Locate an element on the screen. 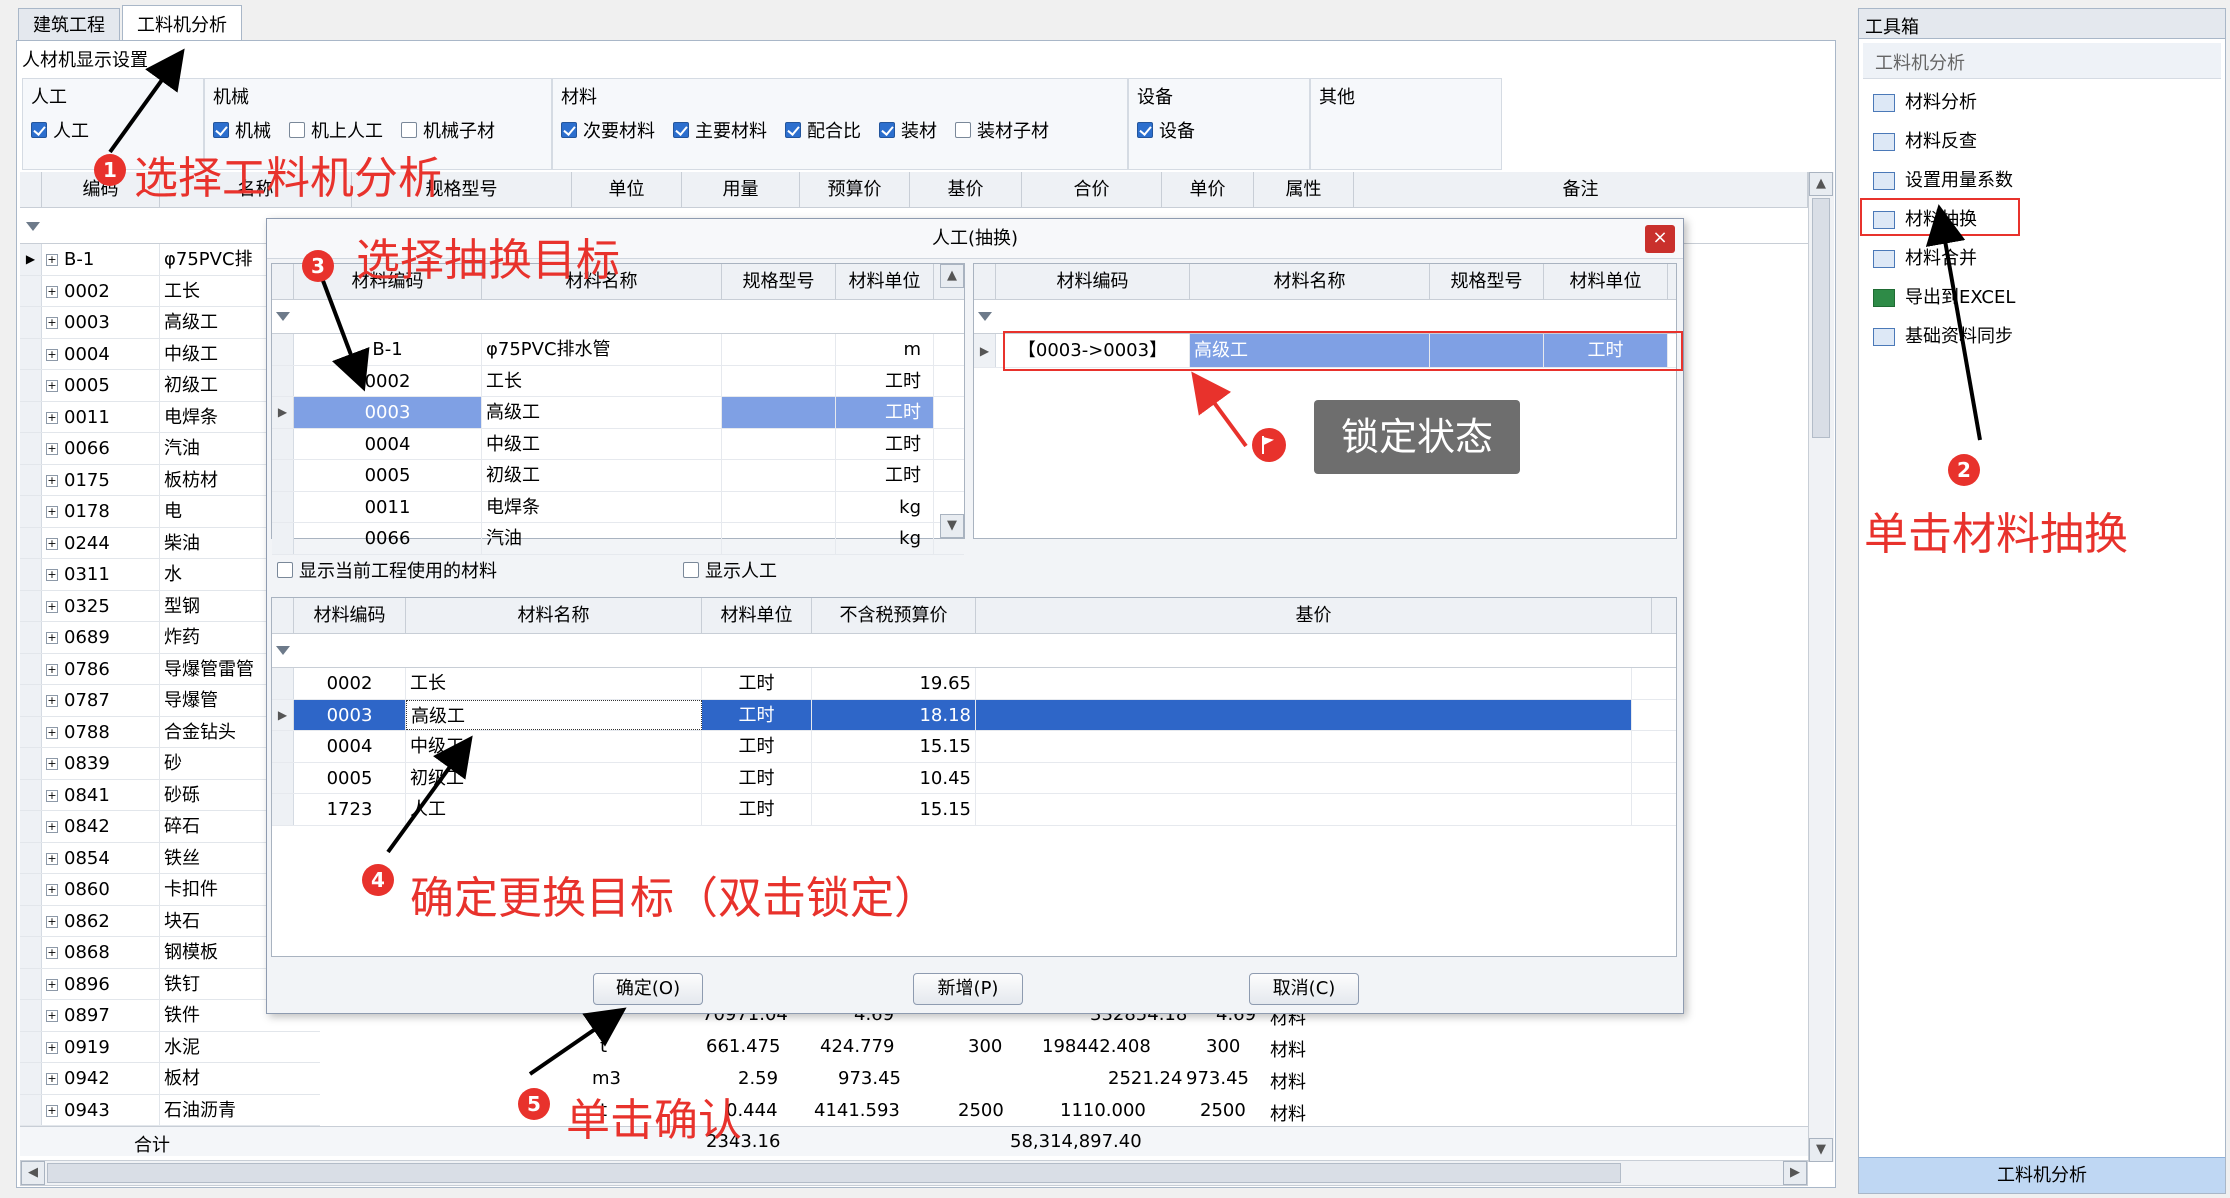 The width and height of the screenshot is (2230, 1198). annotation-3: 选择抽换目标 is located at coordinates (488, 260).